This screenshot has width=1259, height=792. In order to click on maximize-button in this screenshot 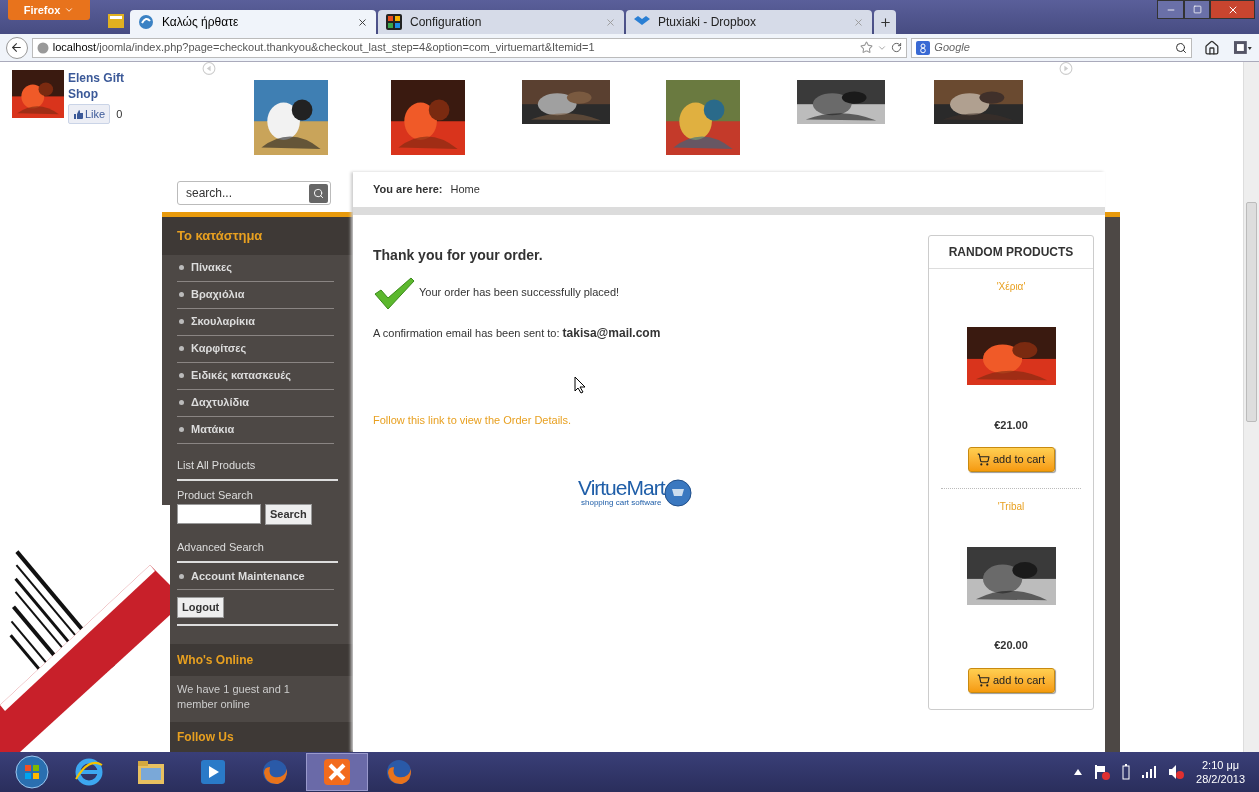, I will do `click(1197, 9)`.